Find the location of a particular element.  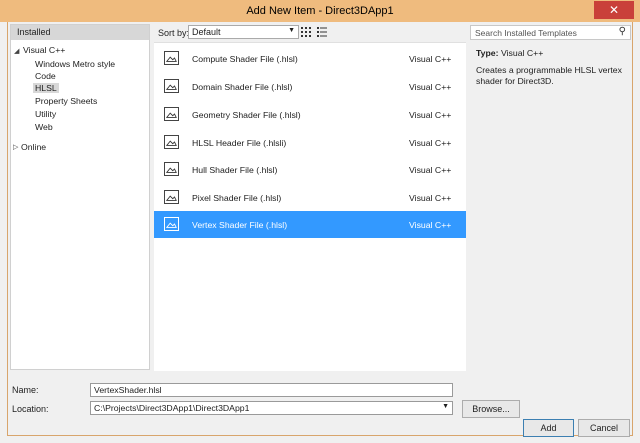

cancel-button: Cancel is located at coordinates (604, 428).